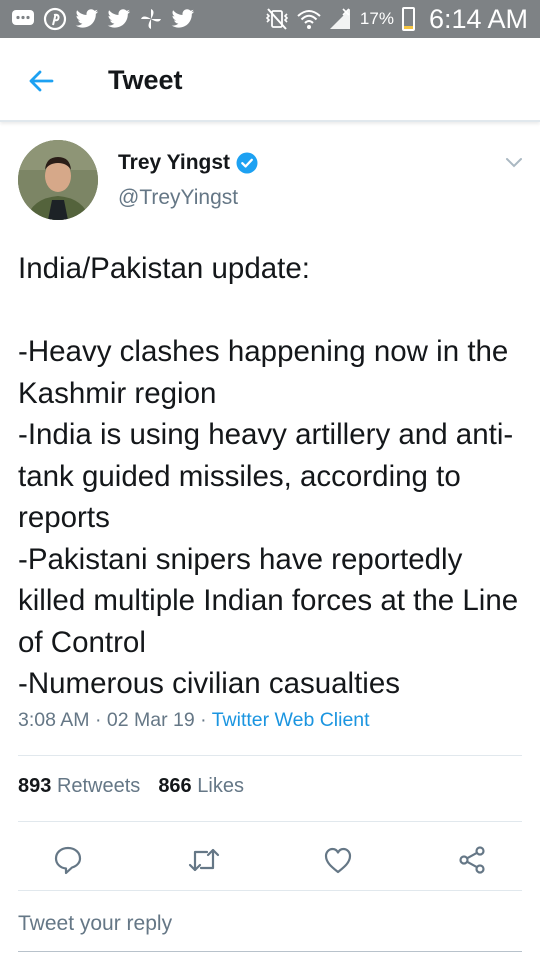 The height and width of the screenshot is (960, 540). Describe the element at coordinates (58, 180) in the screenshot. I see `avatar` at that location.